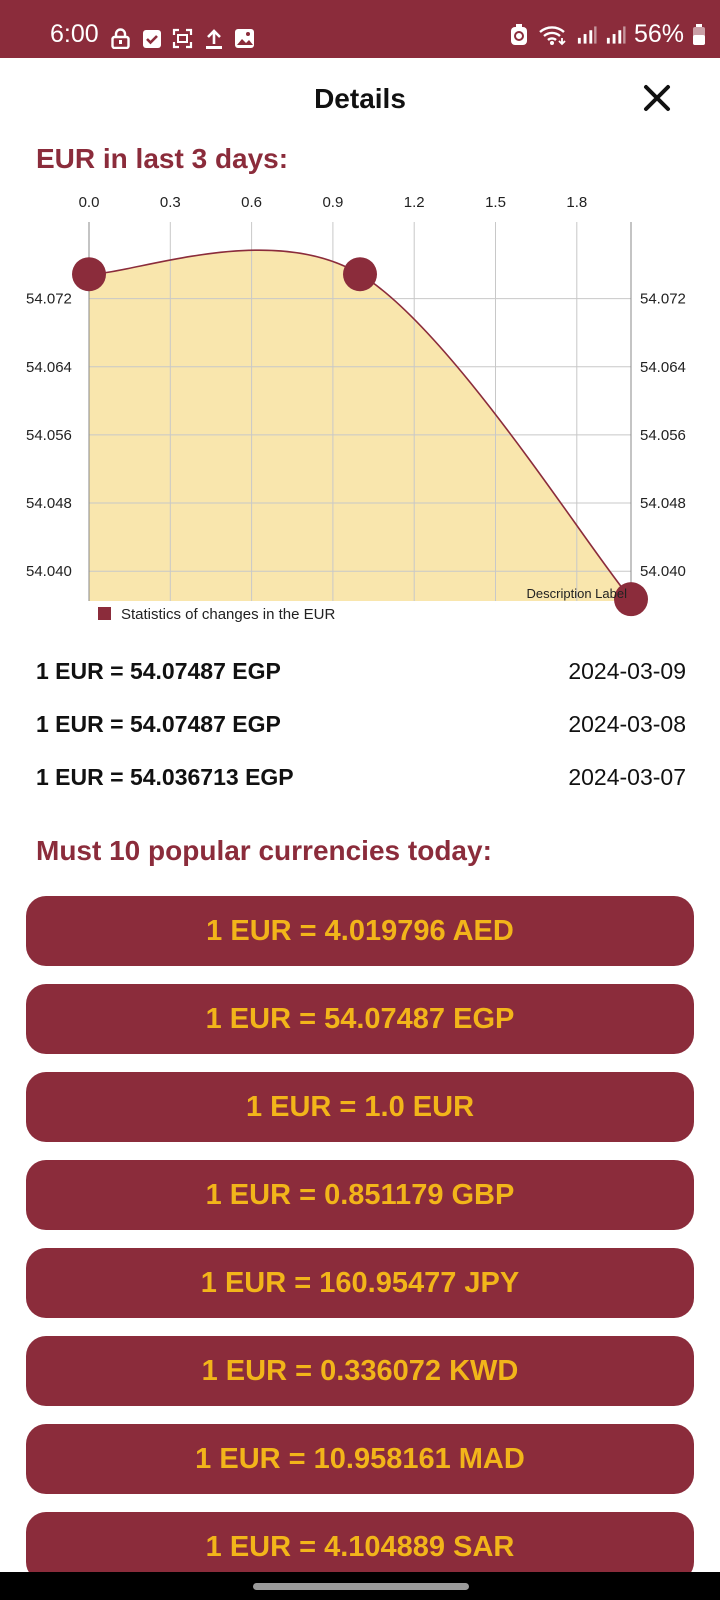 The width and height of the screenshot is (720, 1600). I want to click on close-button, so click(657, 98).